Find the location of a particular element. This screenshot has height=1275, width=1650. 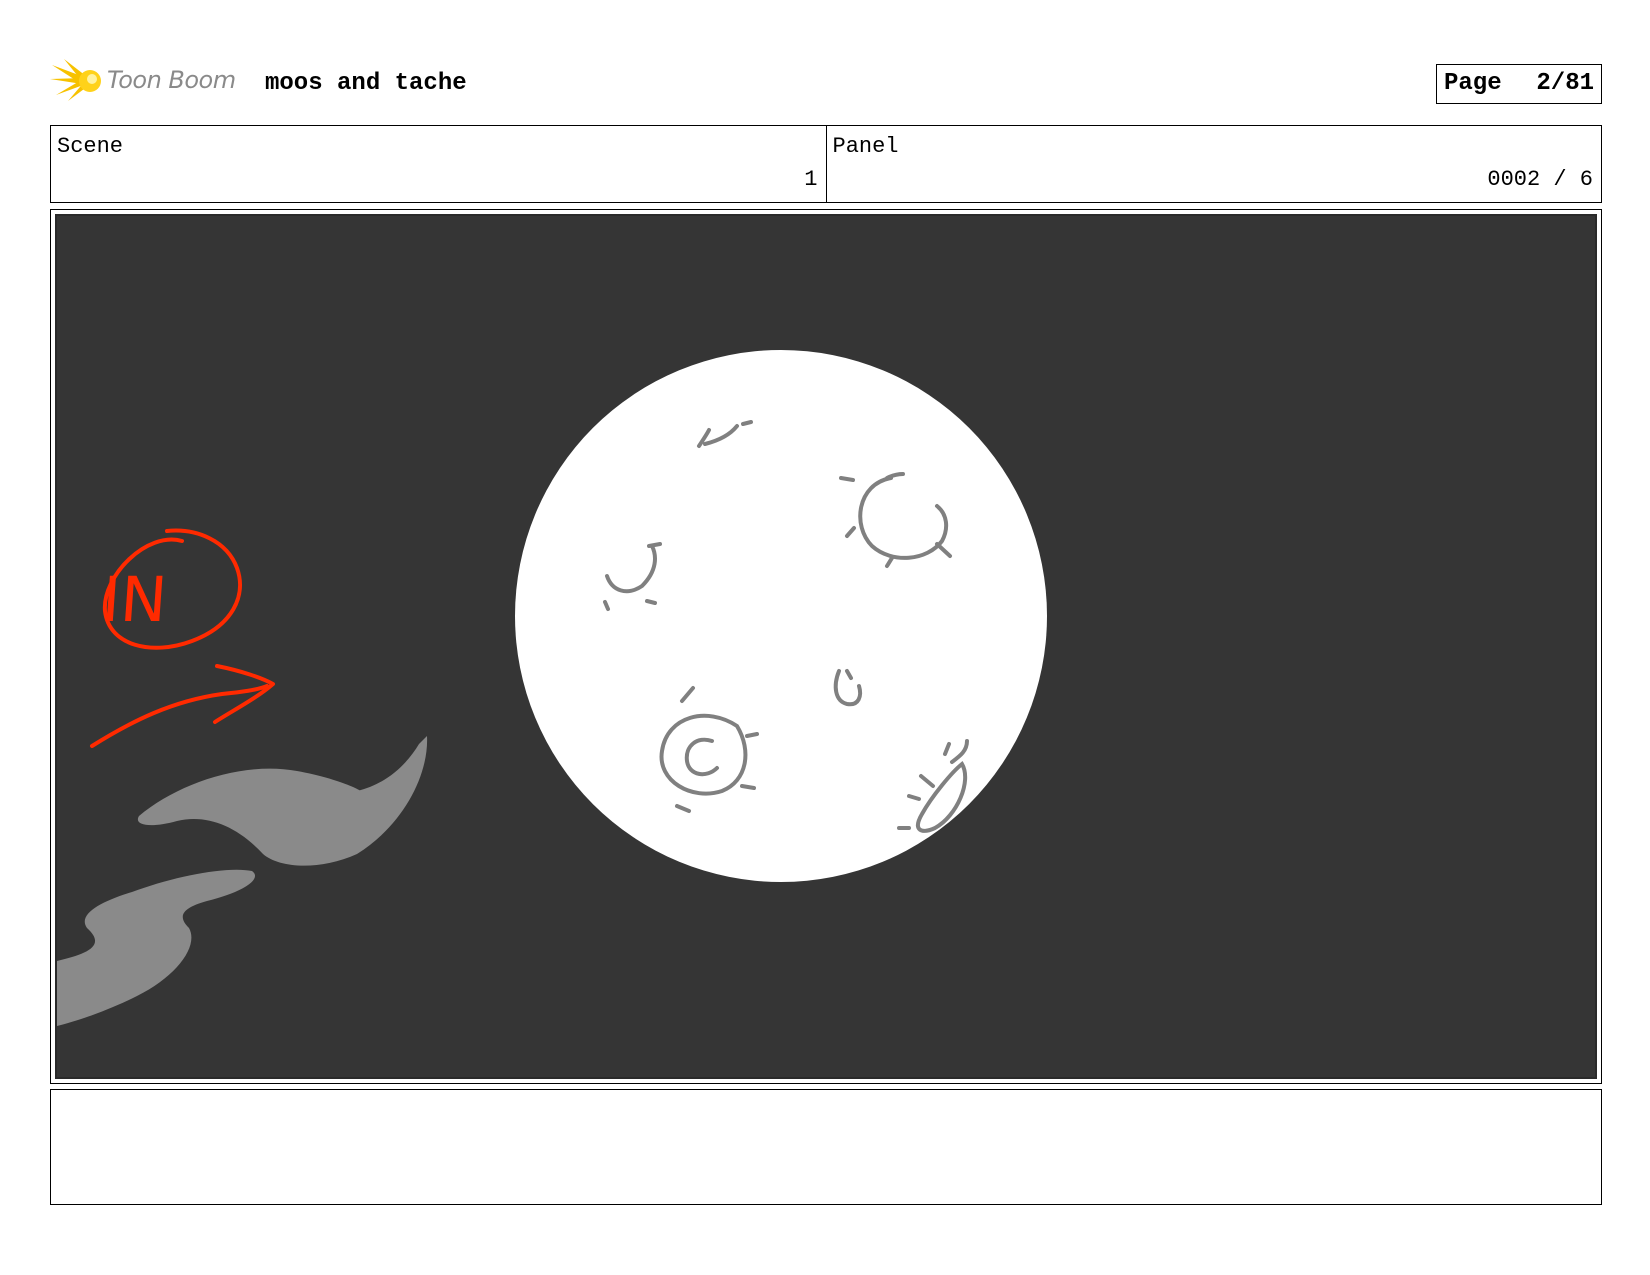

page-number: 2/81 is located at coordinates (1565, 83).